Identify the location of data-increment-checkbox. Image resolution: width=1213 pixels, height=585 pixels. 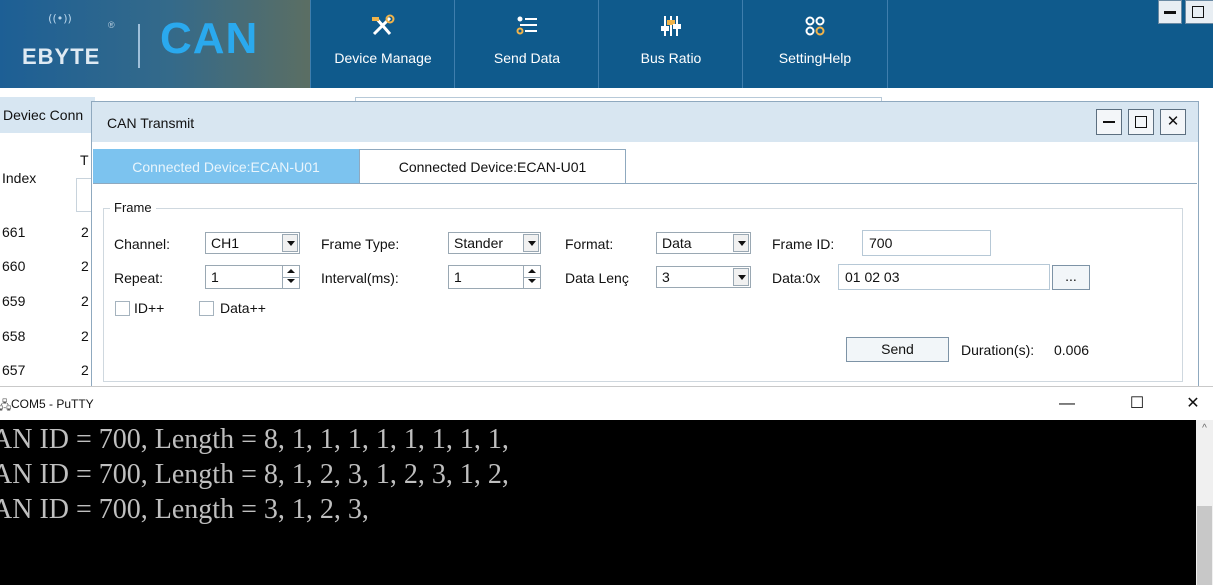
(206, 308).